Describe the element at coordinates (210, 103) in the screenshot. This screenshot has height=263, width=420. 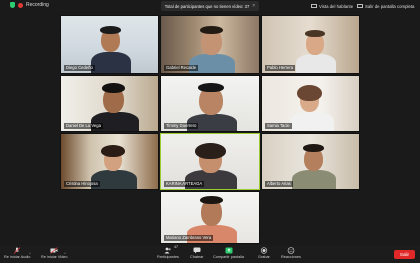
I see `video-tile: Timmy Guerrero` at that location.